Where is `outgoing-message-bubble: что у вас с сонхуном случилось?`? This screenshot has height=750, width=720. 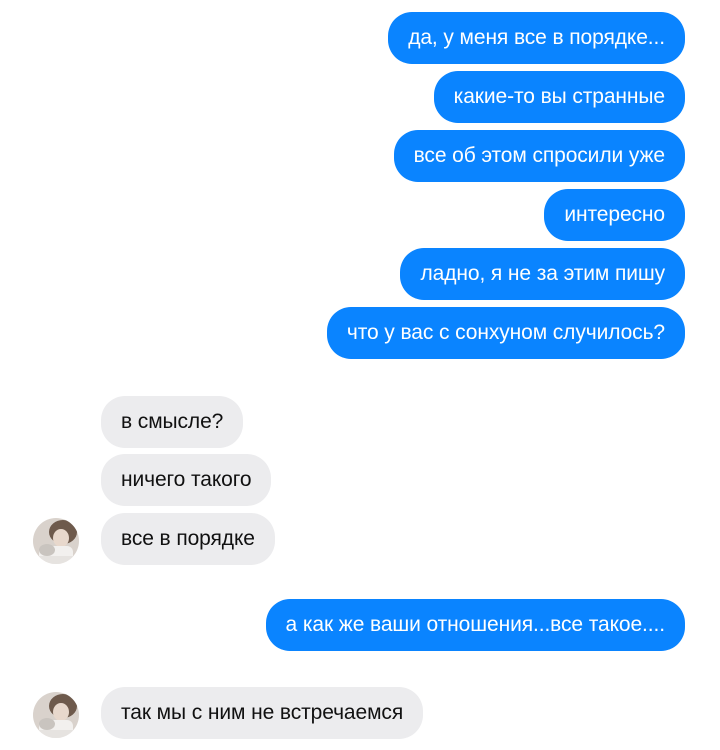
outgoing-message-bubble: что у вас с сонхуном случилось? is located at coordinates (505, 333).